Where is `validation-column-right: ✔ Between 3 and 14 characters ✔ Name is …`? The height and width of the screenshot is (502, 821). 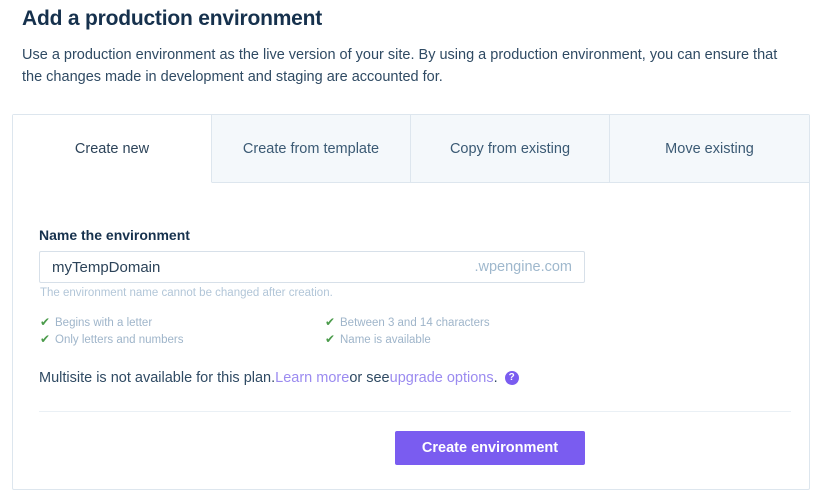
validation-column-right: ✔ Between 3 and 14 characters ✔ Name is … is located at coordinates (407, 331).